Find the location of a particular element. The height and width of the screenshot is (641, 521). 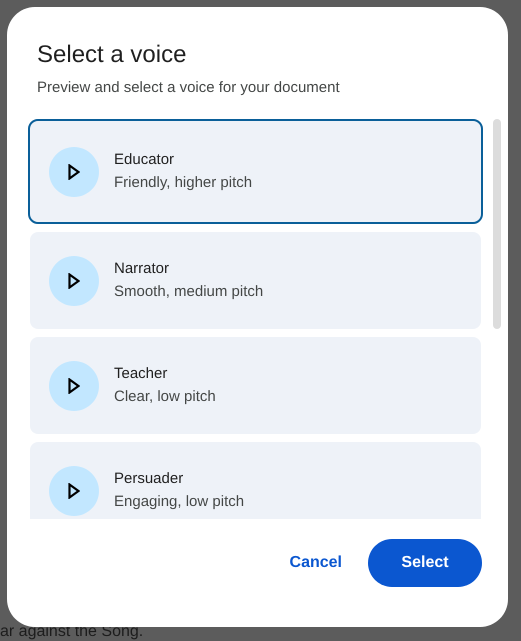

cancel-button: Cancel is located at coordinates (316, 563).